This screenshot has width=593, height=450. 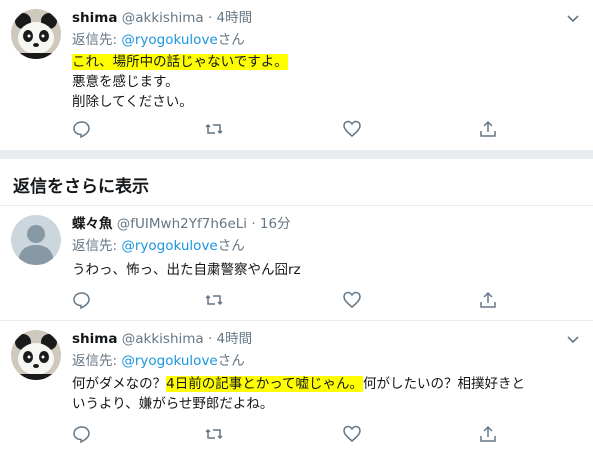 I want to click on tweet-text: これ、場所中の話じゃないですよ。 悪意を感じます。 削除してください。, so click(x=180, y=82).